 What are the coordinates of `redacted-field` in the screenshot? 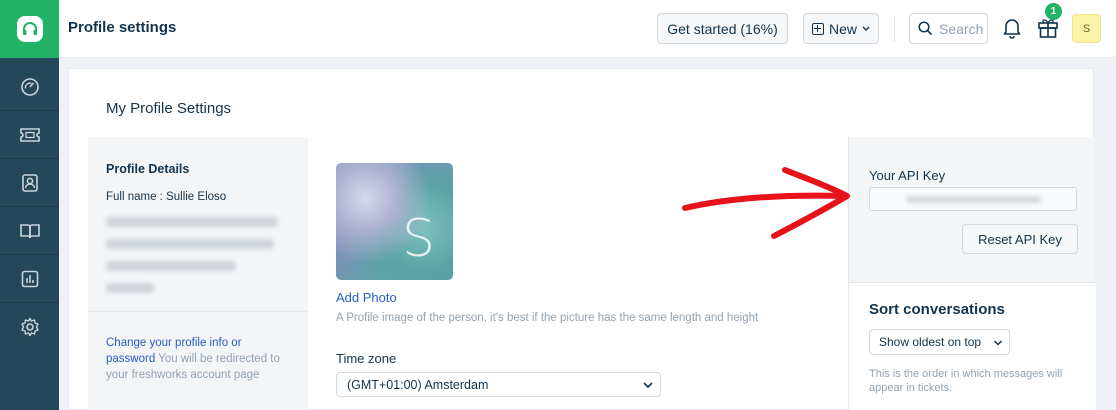 It's located at (130, 288).